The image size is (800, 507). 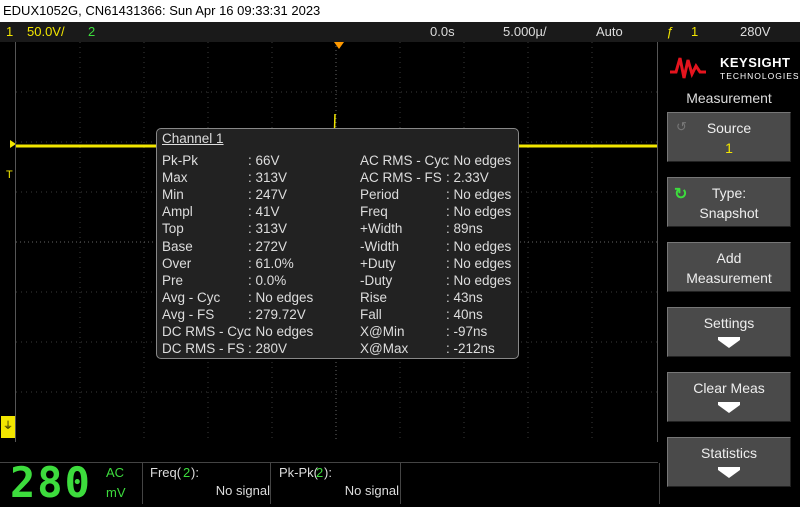 What do you see at coordinates (177, 246) in the screenshot?
I see `measurement-name: Base` at bounding box center [177, 246].